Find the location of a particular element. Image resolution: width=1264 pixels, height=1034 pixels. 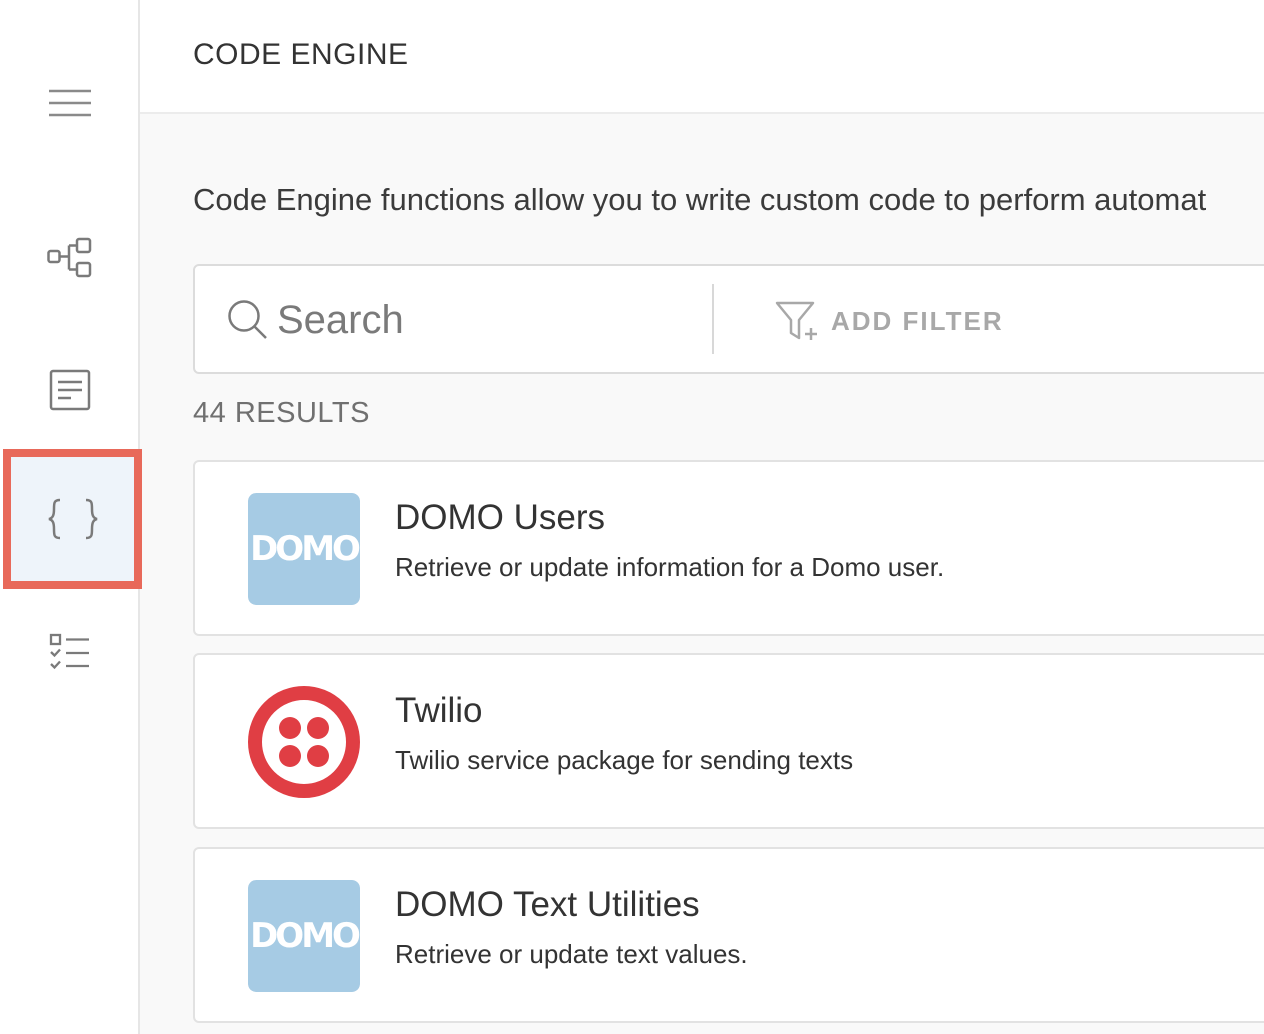

sidebar-item-menu is located at coordinates (70, 103).